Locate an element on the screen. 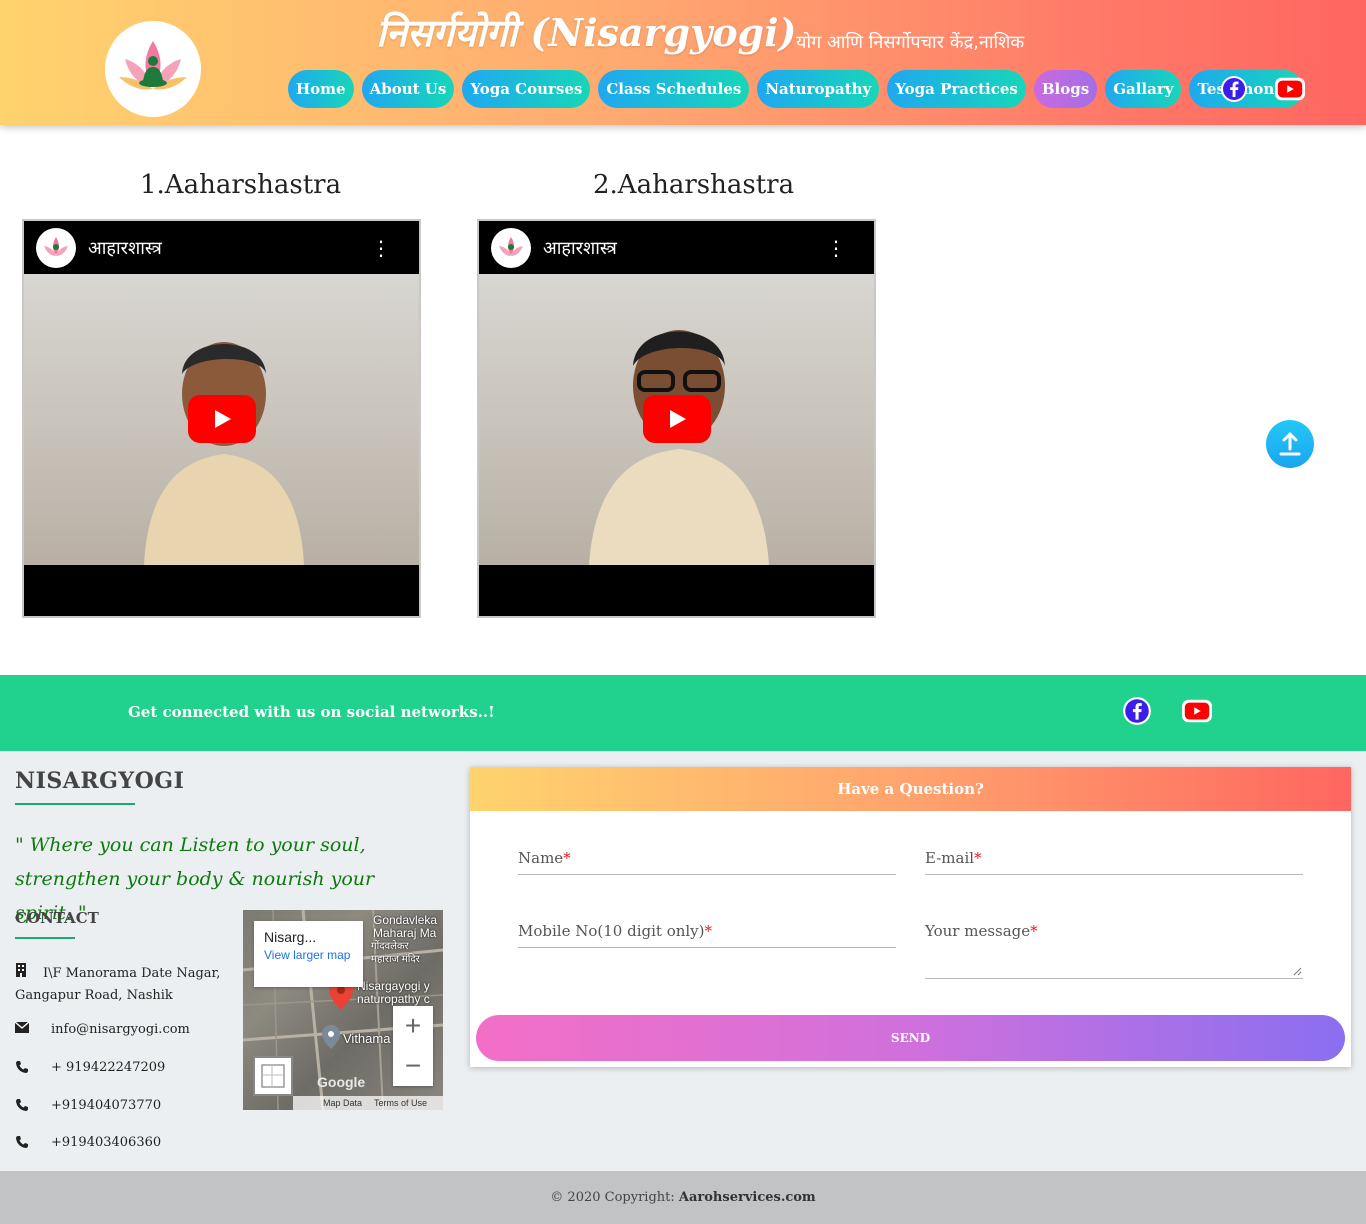 This screenshot has width=1366, height=1224. map-label-vithama: Vithama is located at coordinates (367, 1038).